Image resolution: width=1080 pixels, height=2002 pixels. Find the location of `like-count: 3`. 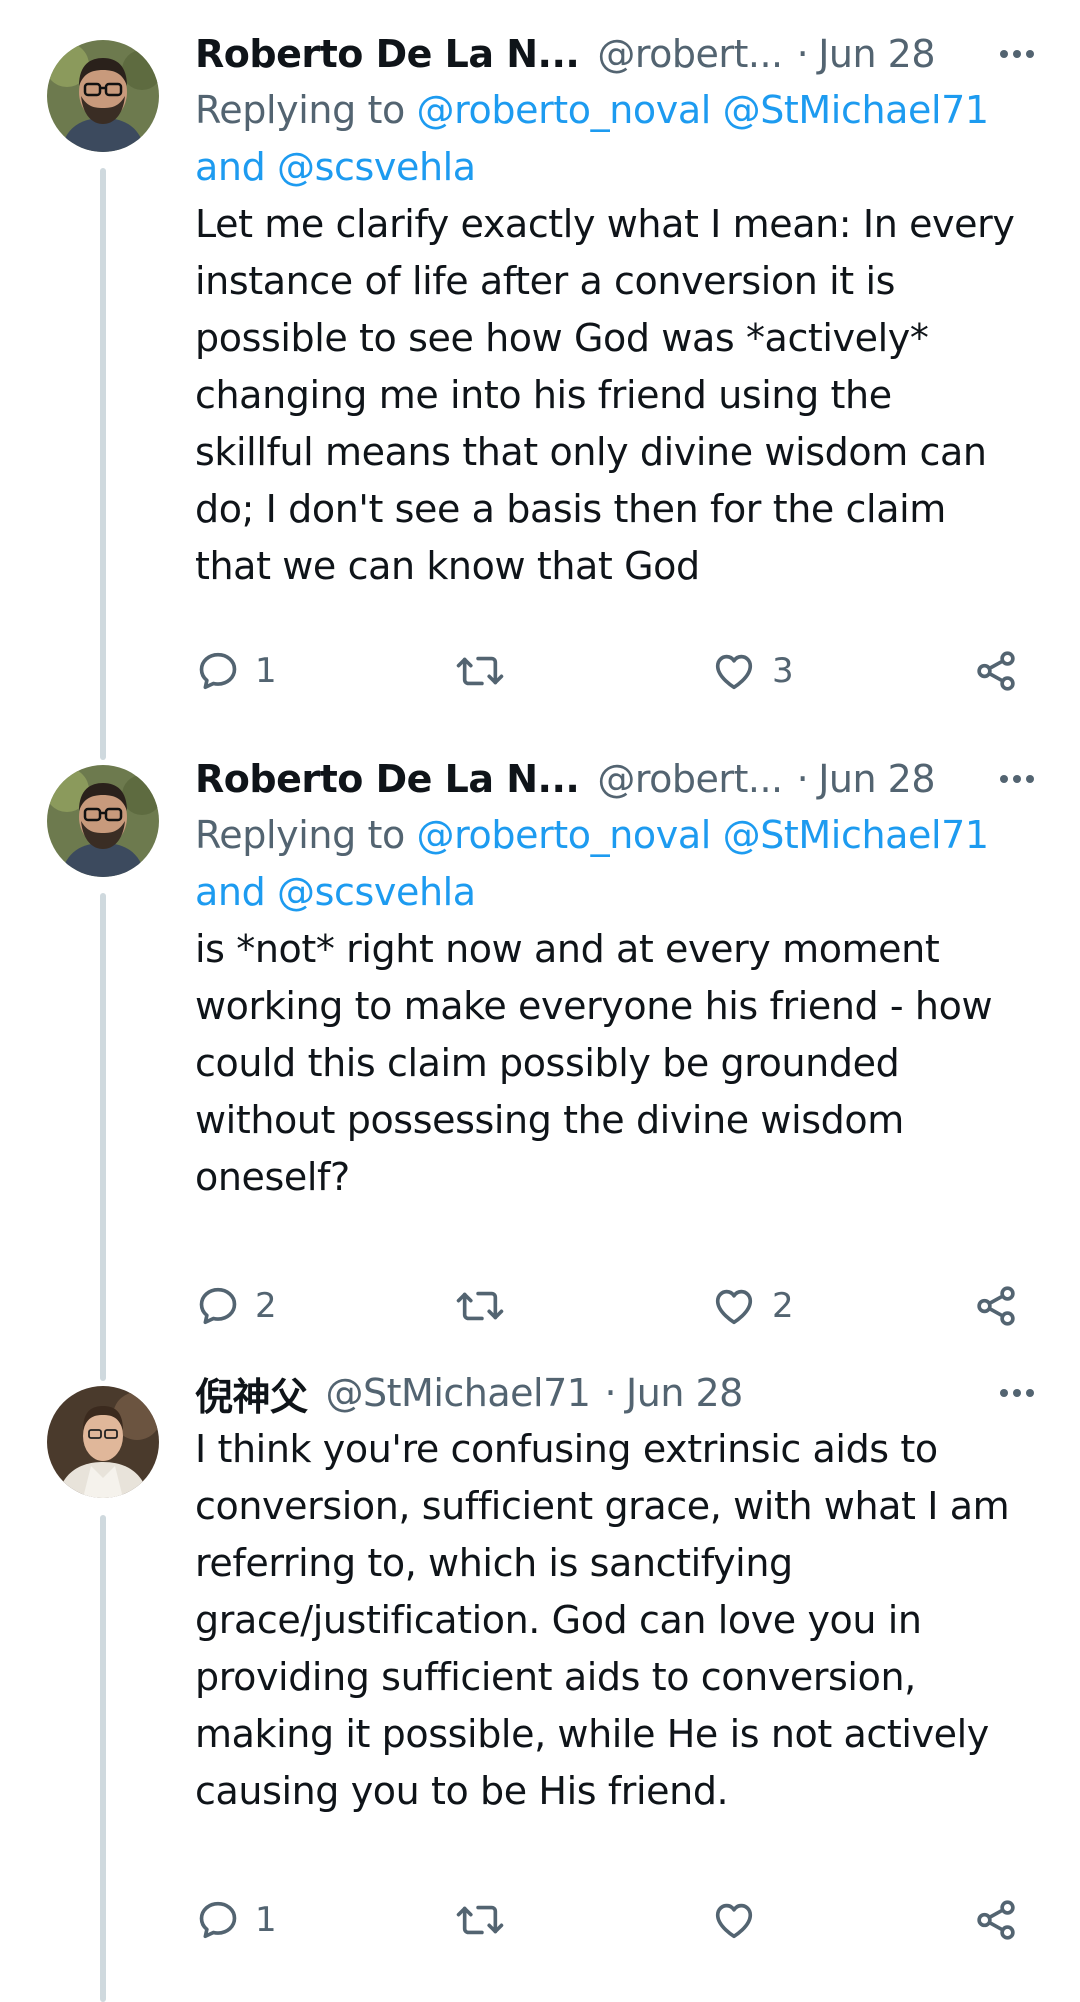

like-count: 3 is located at coordinates (783, 671).